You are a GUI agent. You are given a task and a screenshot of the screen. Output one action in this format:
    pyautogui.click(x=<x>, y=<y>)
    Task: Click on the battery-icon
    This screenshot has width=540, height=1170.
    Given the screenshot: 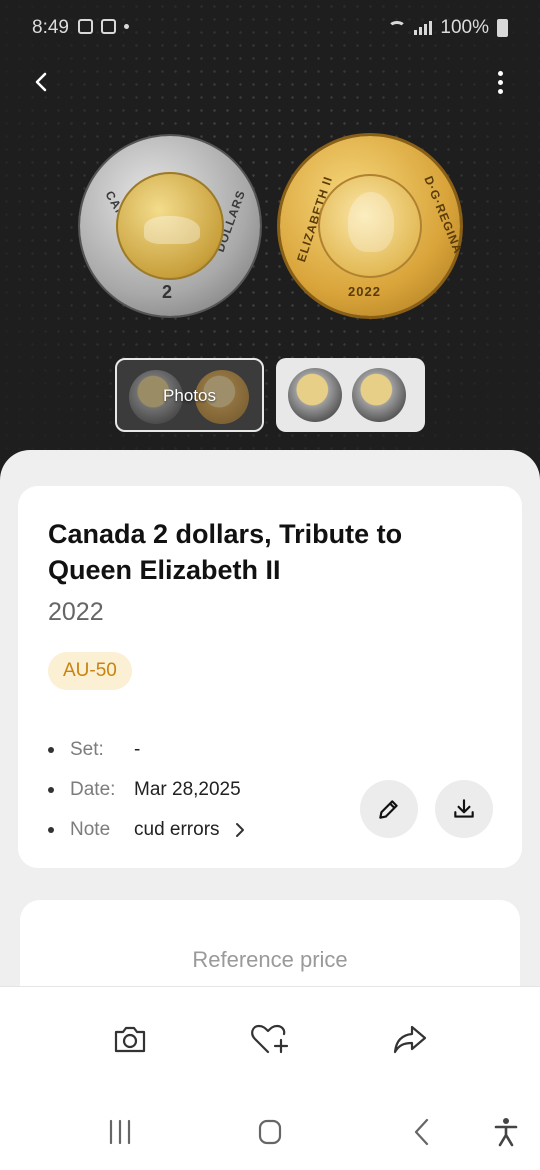 What is the action you would take?
    pyautogui.click(x=502, y=28)
    